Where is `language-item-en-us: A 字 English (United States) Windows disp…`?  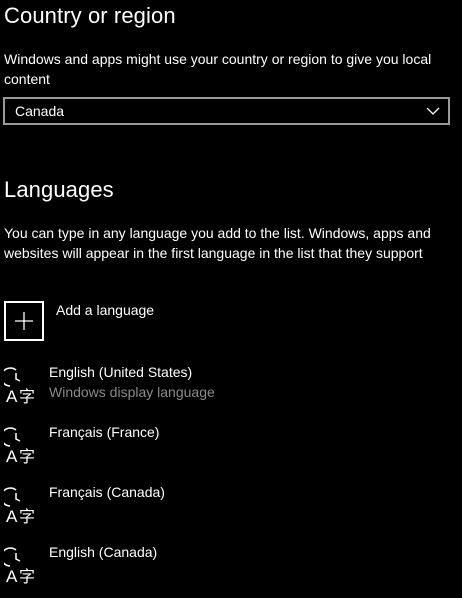
language-item-en-us: A 字 English (United States) Windows disp… is located at coordinates (222, 386).